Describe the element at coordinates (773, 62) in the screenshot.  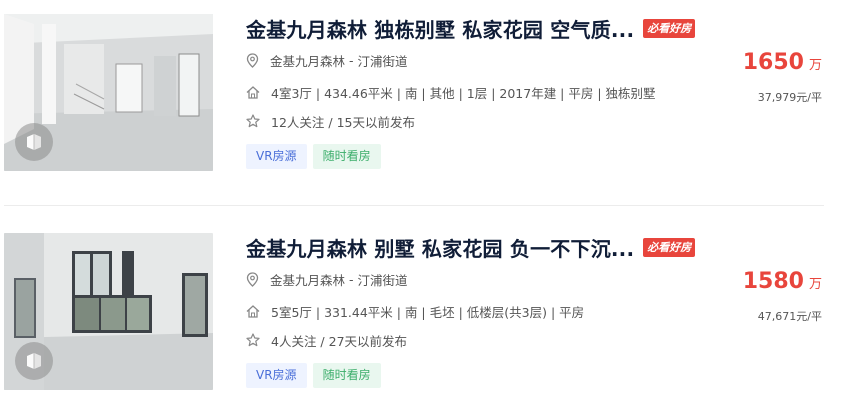
I see `total-price-value: 1650` at that location.